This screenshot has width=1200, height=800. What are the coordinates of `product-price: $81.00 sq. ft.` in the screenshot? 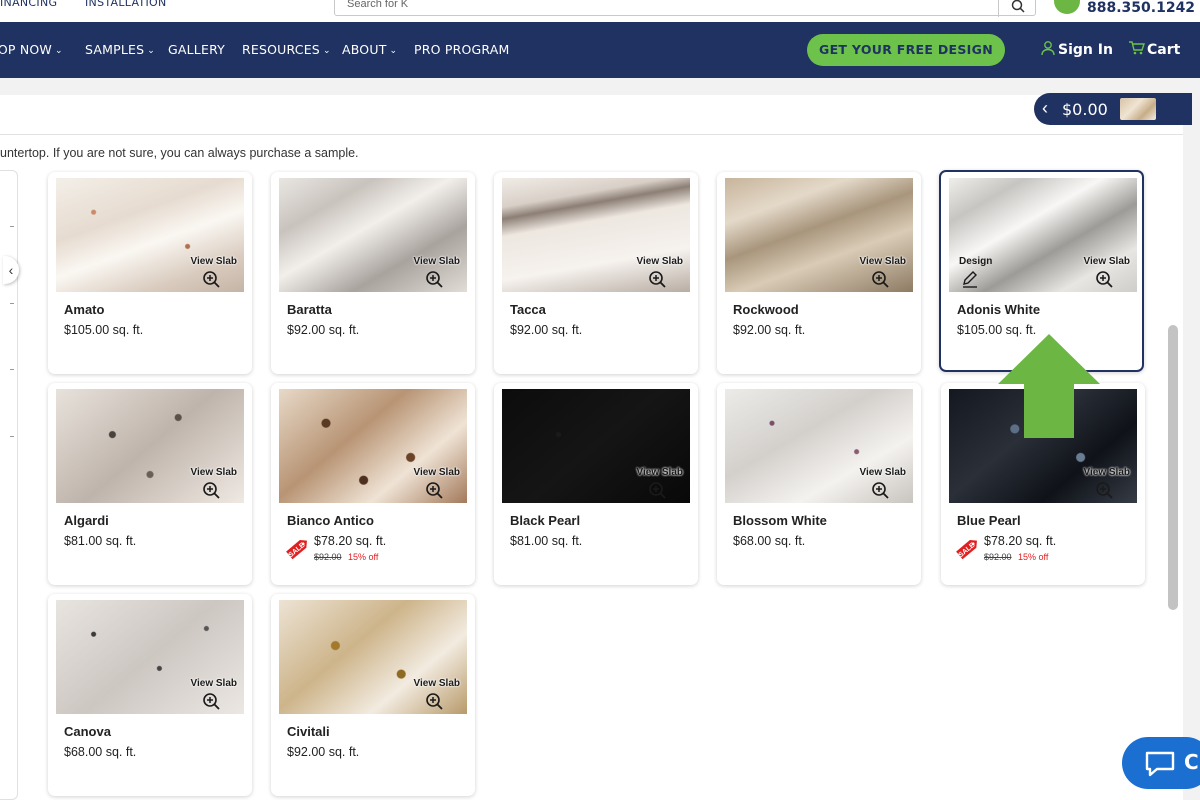 It's located at (100, 541).